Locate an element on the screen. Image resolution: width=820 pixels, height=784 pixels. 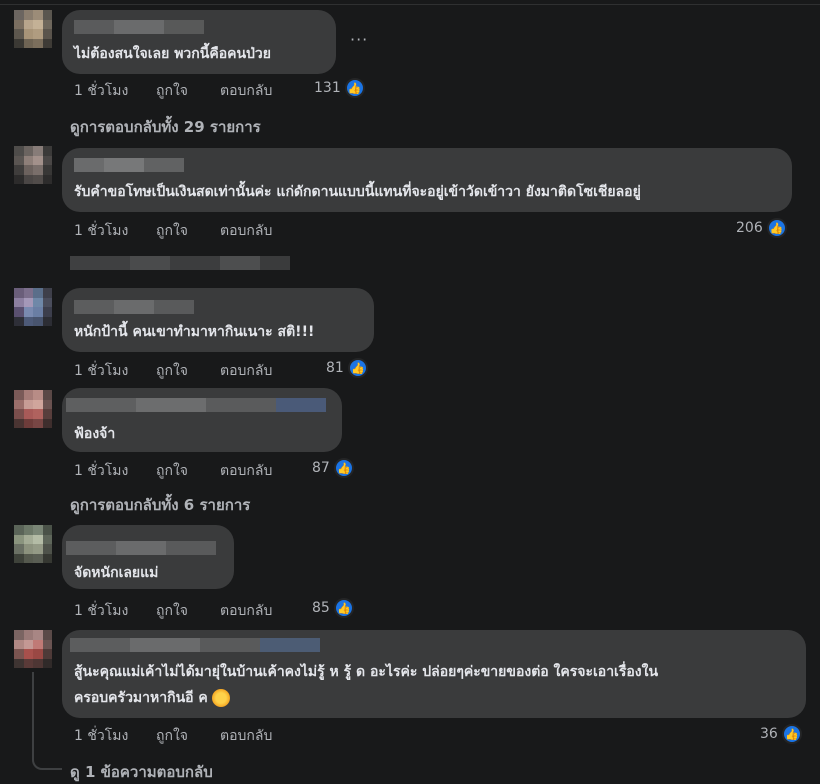
reaction-count: 85 👍 is located at coordinates (333, 608).